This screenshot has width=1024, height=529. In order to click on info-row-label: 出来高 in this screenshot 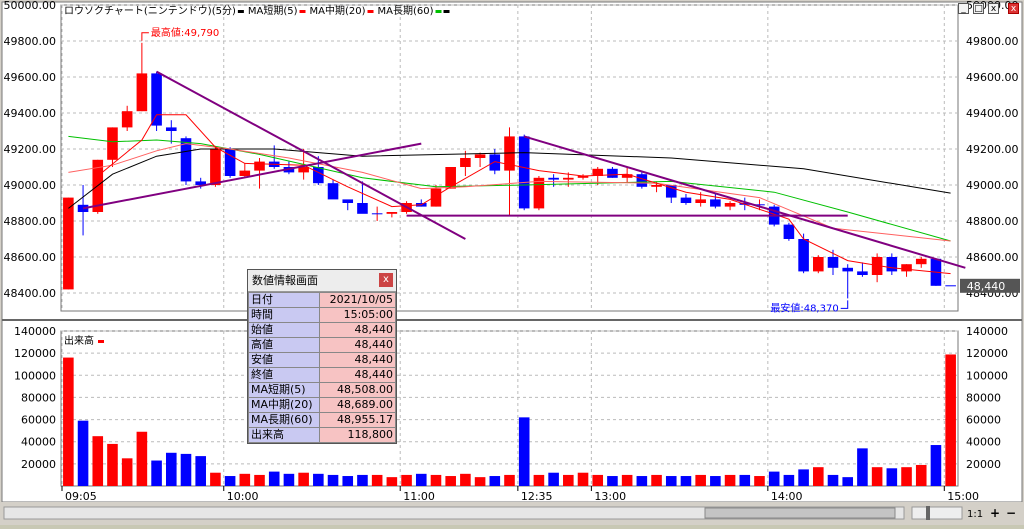, I will do `click(284, 435)`.